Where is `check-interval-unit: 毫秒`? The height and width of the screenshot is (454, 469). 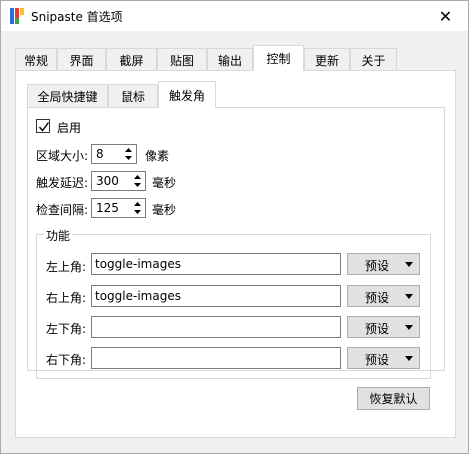 check-interval-unit: 毫秒 is located at coordinates (164, 210).